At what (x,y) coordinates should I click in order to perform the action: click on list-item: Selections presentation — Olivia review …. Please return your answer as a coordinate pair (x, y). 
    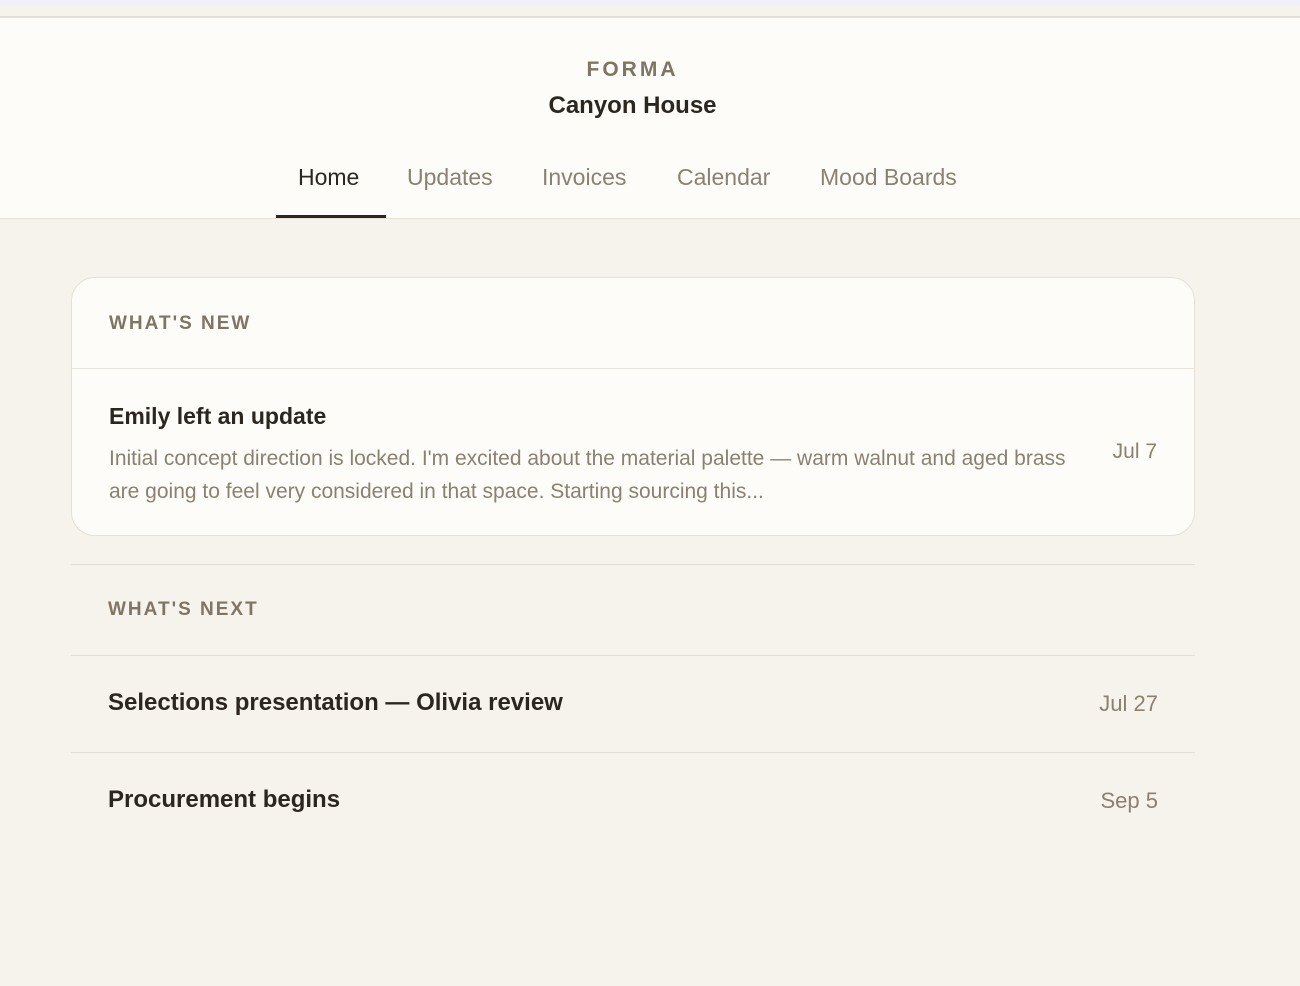
    Looking at the image, I should click on (633, 704).